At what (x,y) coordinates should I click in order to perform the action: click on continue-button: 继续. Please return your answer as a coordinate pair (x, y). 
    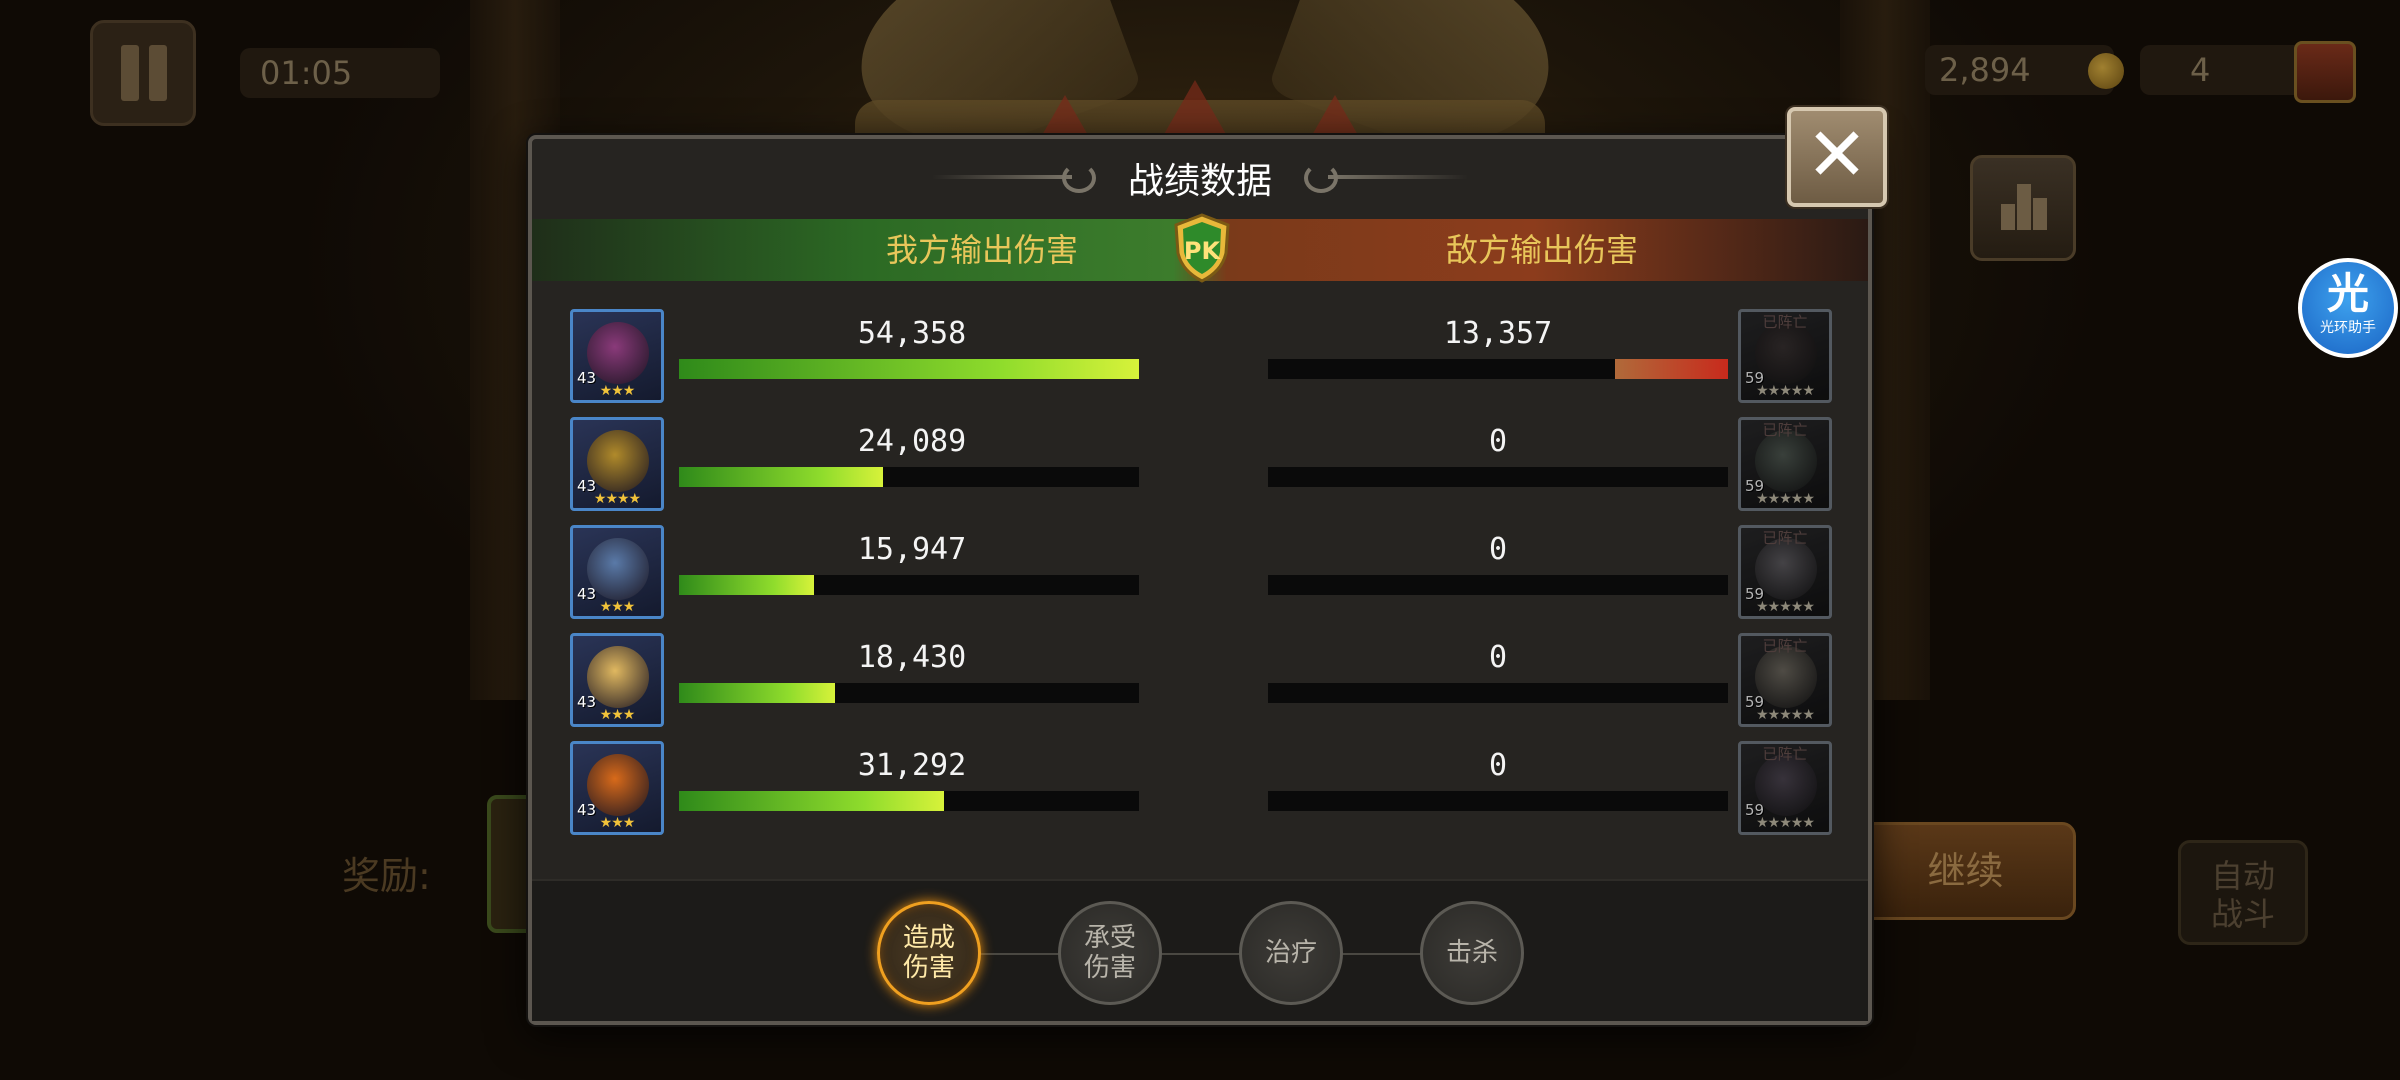
    Looking at the image, I should click on (1965, 871).